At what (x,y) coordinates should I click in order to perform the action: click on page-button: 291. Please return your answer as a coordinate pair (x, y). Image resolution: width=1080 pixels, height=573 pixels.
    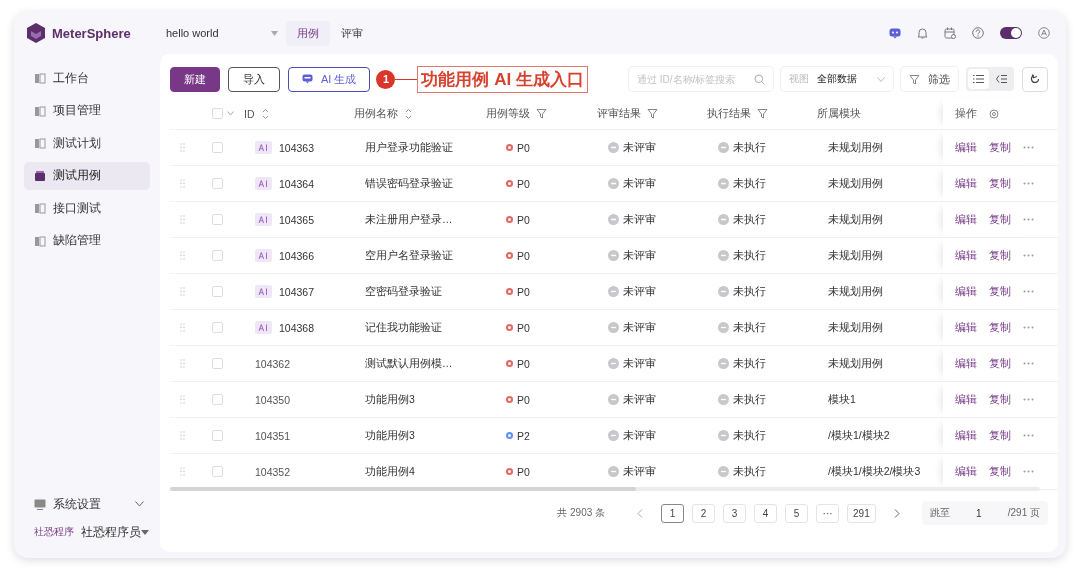
    Looking at the image, I should click on (861, 513).